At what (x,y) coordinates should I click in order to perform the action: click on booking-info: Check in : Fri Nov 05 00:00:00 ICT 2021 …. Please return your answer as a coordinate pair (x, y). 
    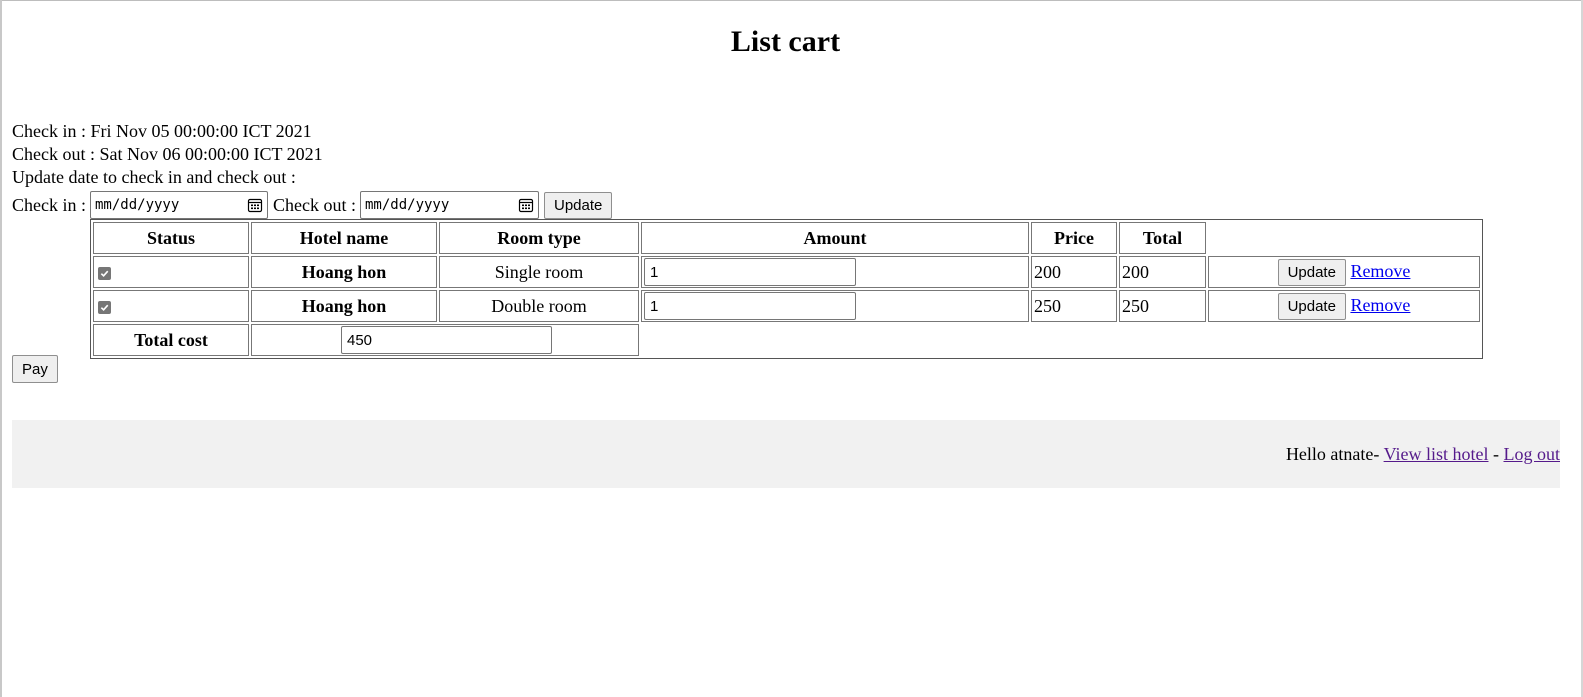
    Looking at the image, I should click on (312, 170).